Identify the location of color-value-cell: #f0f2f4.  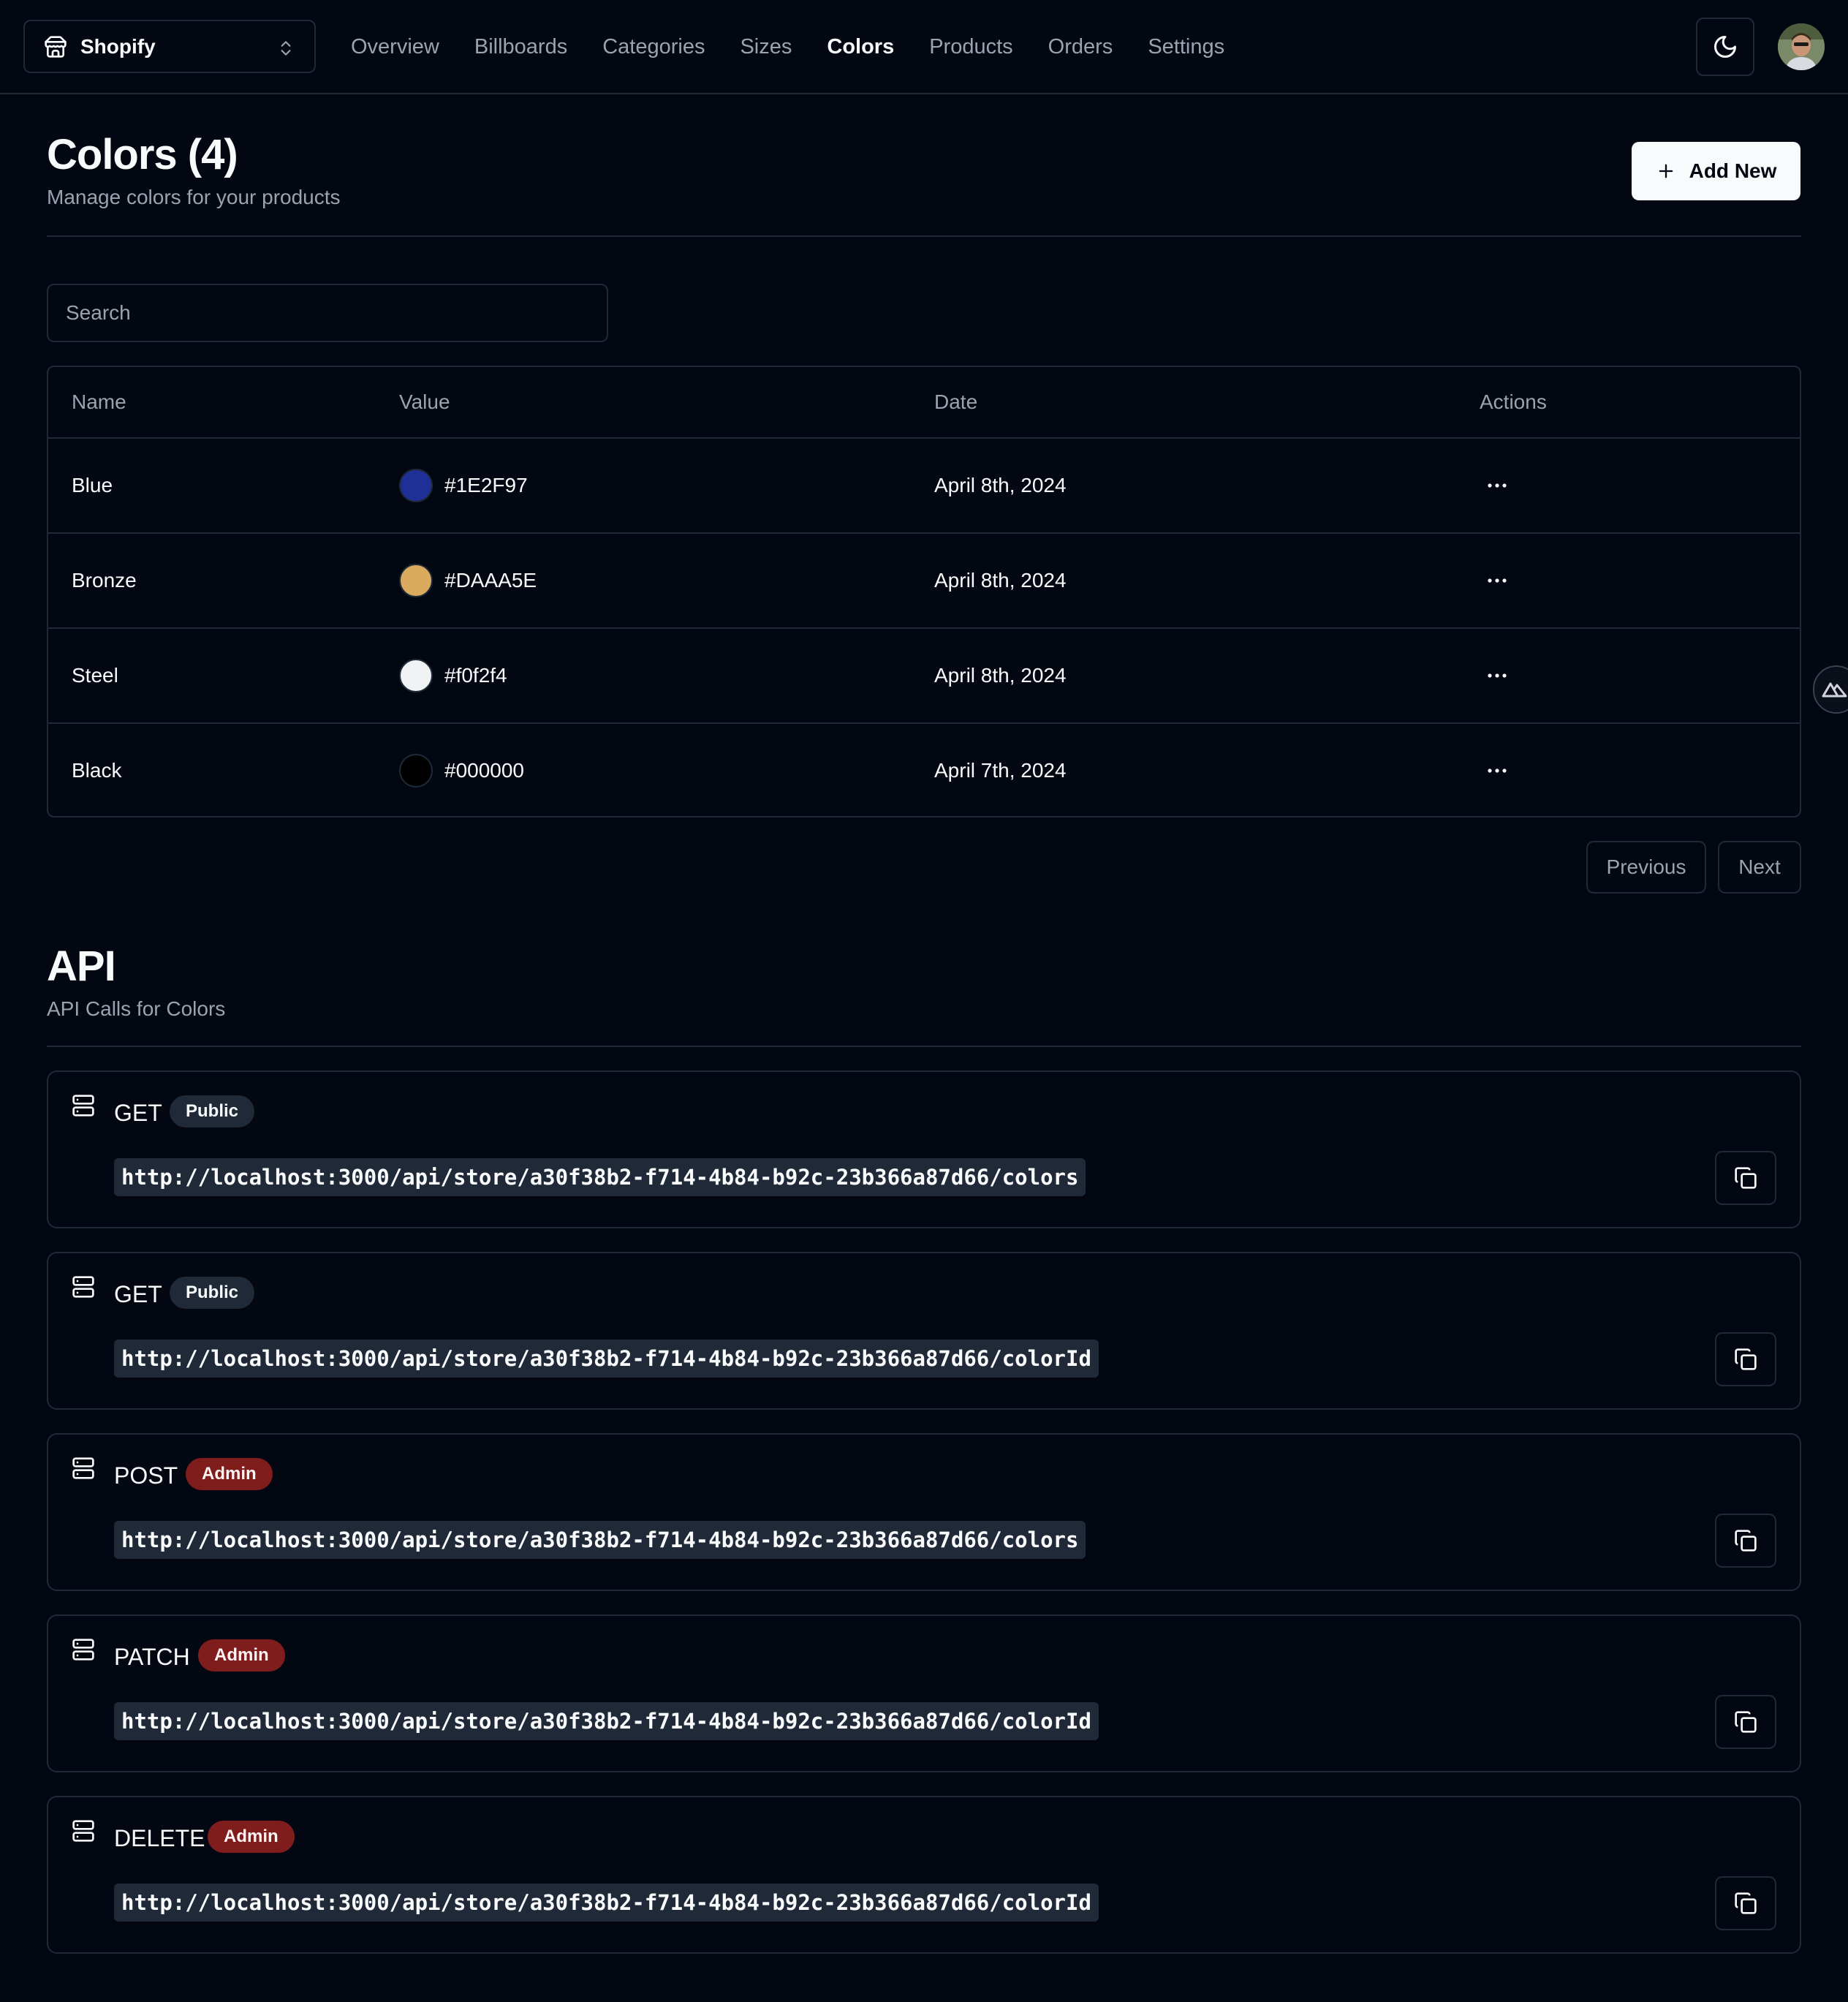
(453, 675).